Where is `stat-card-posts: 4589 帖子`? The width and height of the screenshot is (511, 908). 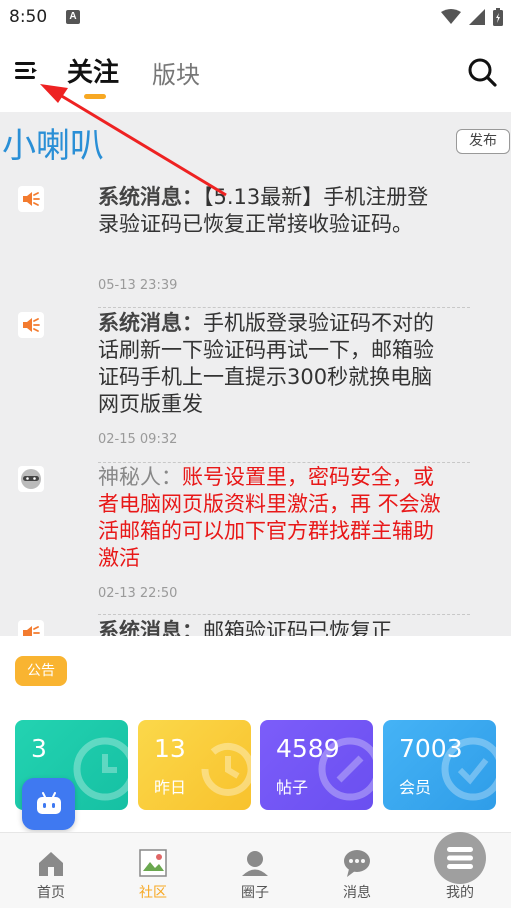 stat-card-posts: 4589 帖子 is located at coordinates (316, 765).